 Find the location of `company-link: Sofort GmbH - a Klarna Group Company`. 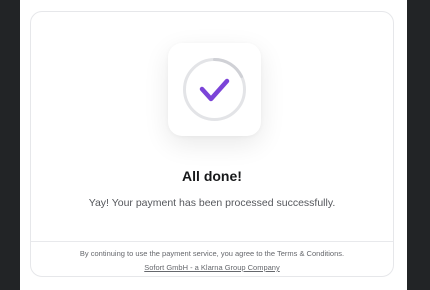

company-link: Sofort GmbH - a Klarna Group Company is located at coordinates (211, 267).